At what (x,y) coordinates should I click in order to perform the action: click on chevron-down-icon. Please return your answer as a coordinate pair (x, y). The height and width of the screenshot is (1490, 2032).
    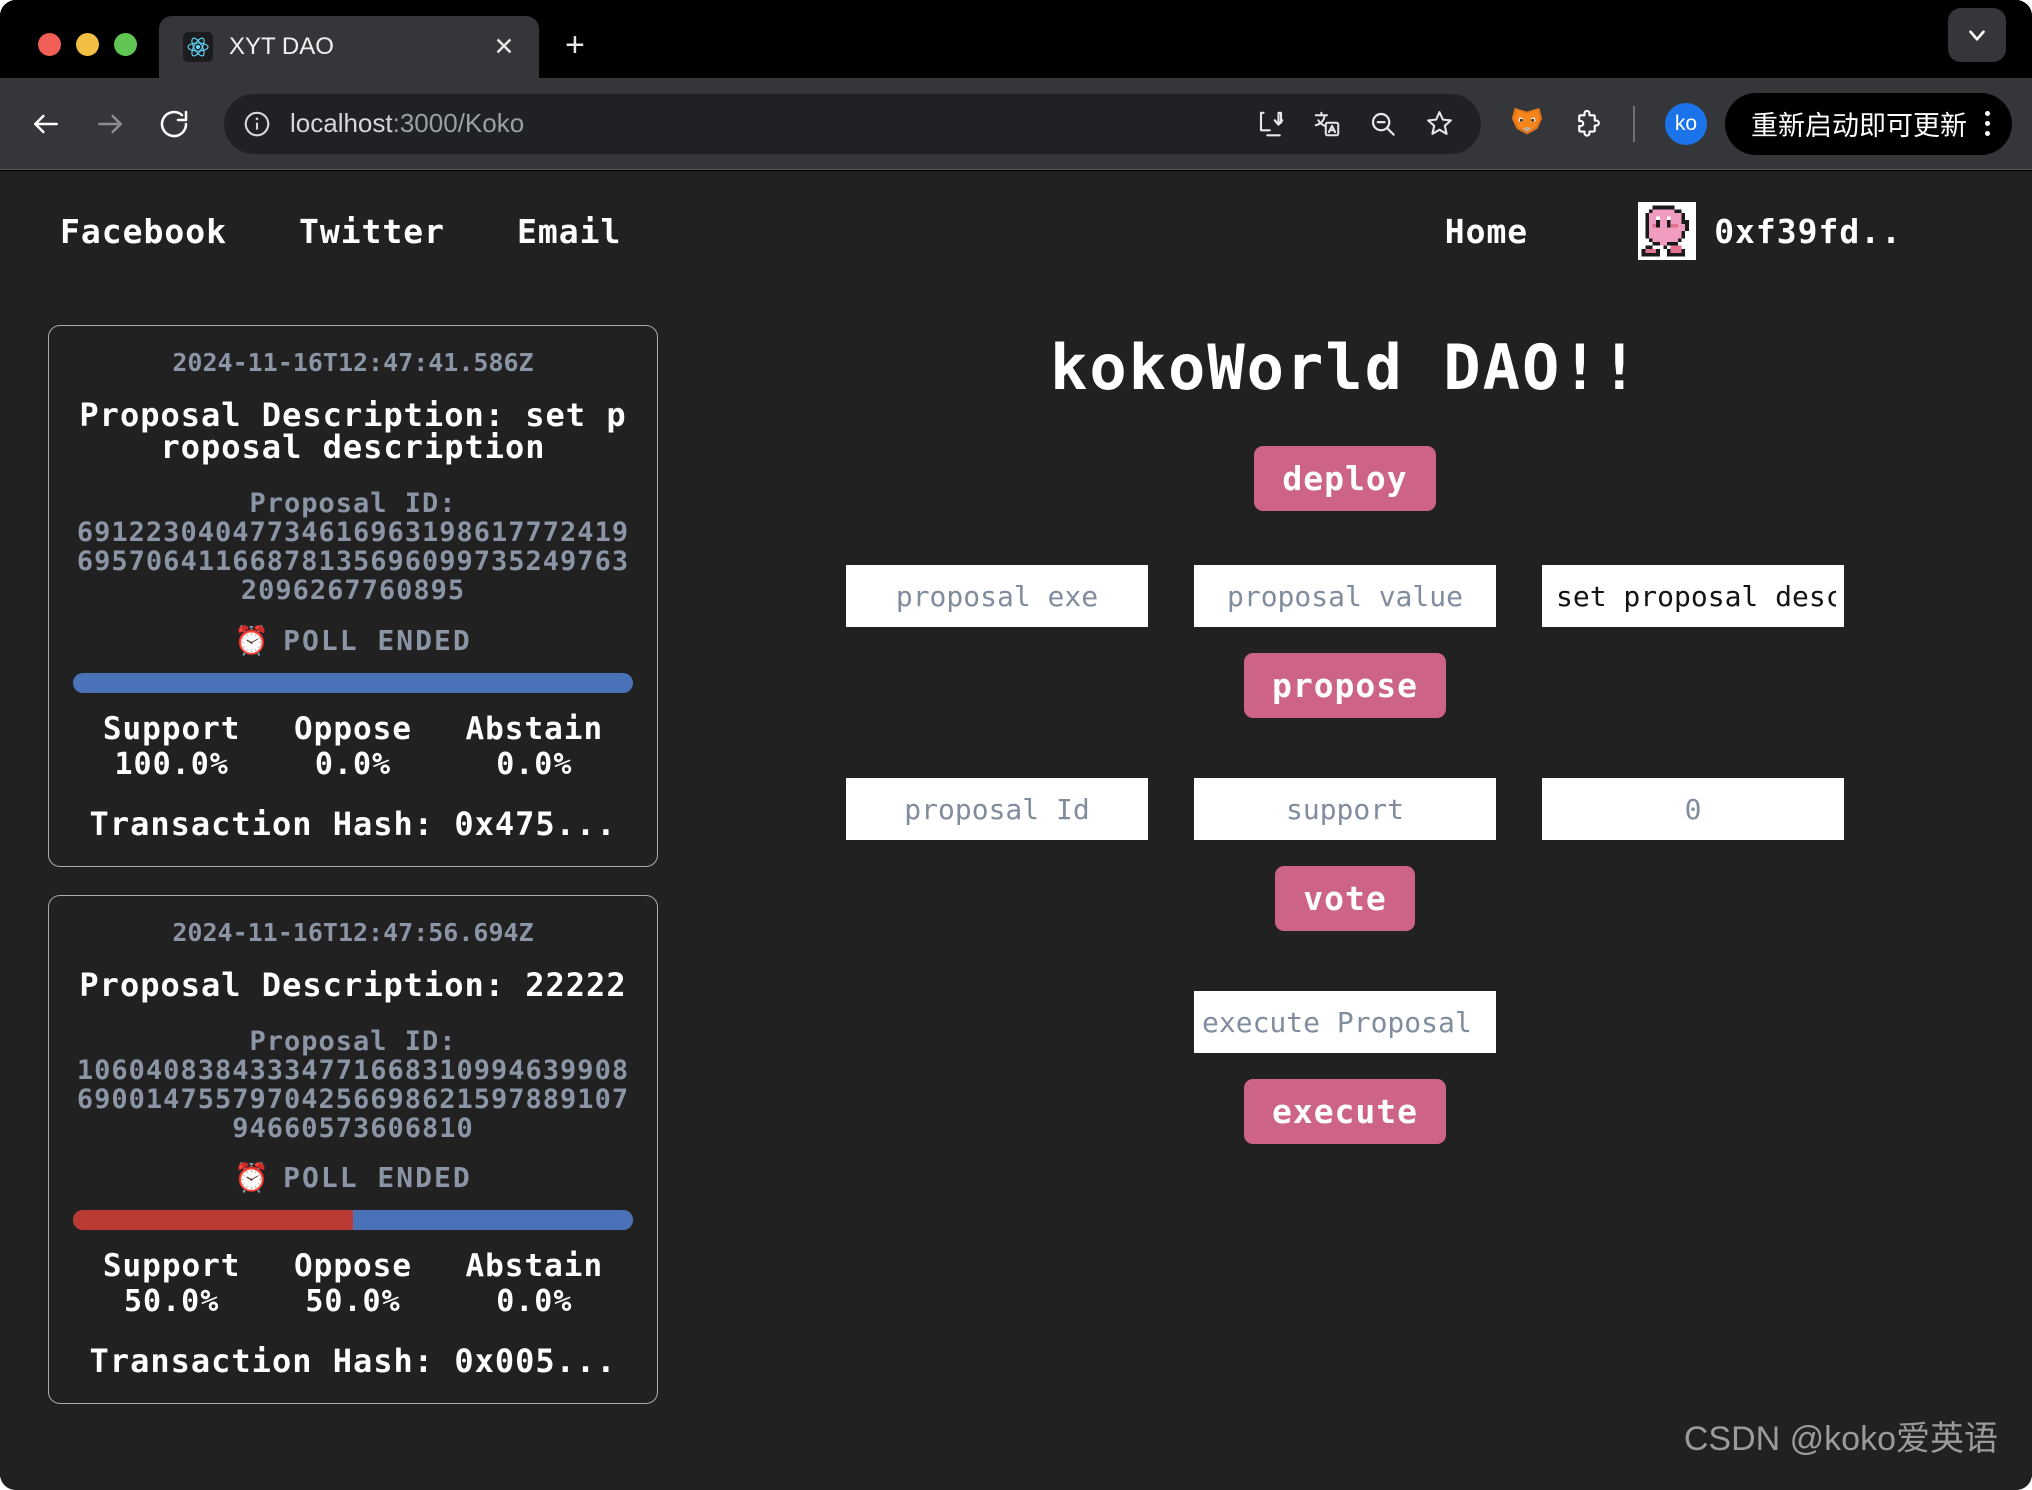
    Looking at the image, I should click on (1977, 35).